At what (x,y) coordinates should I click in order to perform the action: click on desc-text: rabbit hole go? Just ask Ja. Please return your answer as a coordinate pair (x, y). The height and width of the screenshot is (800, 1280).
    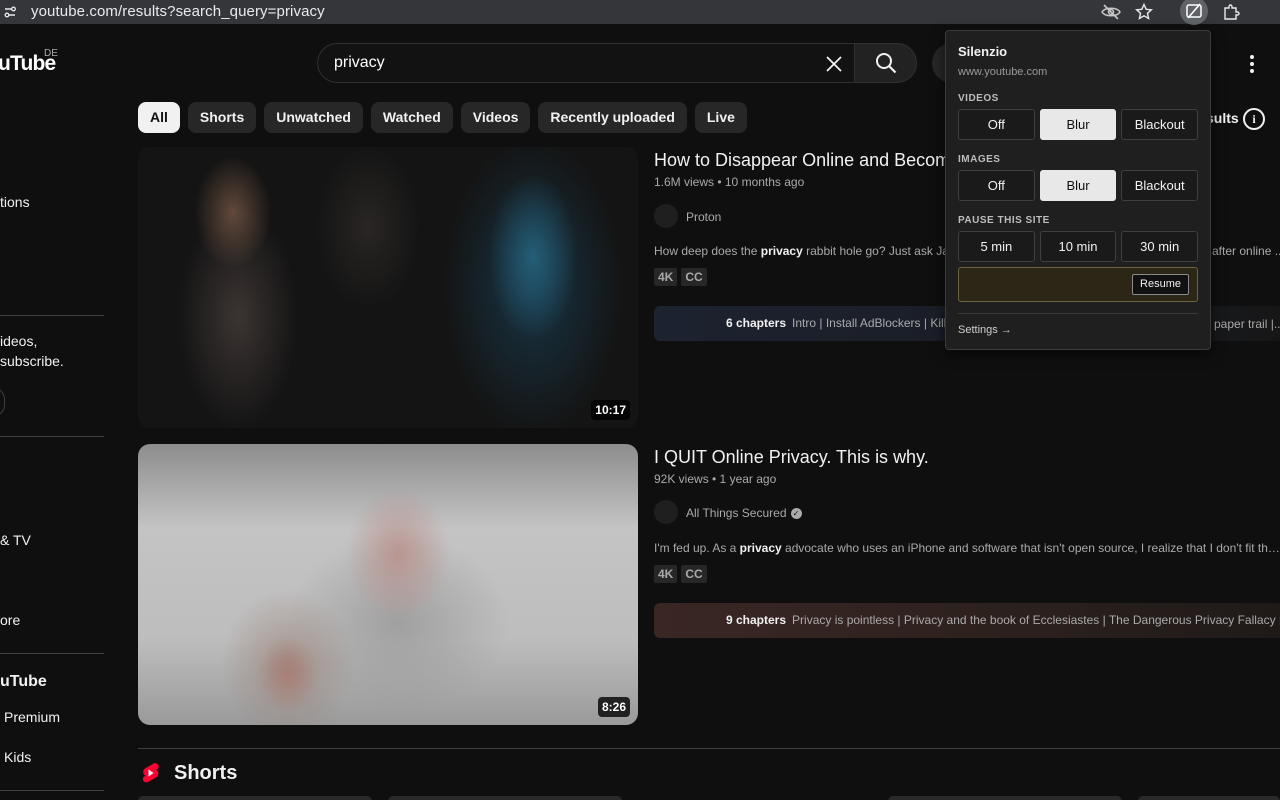
    Looking at the image, I should click on (875, 251).